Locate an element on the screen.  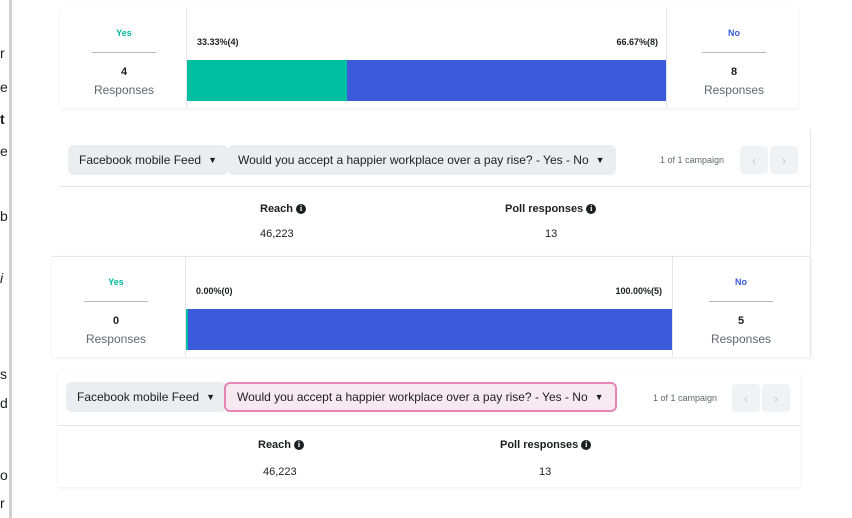
yes-summary: Yes 4 Responses is located at coordinates (124, 58).